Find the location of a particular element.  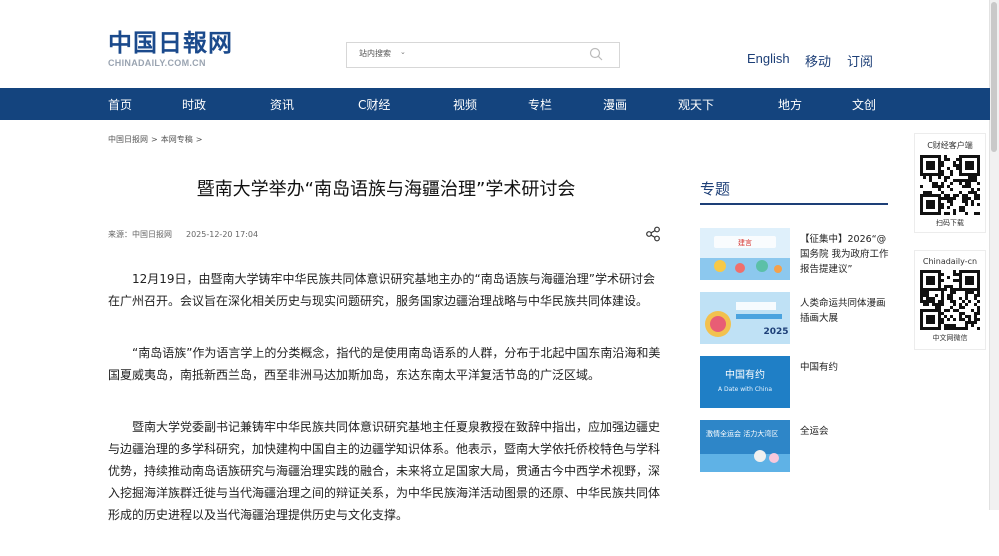

nav-item-home: 首页 is located at coordinates (120, 104).